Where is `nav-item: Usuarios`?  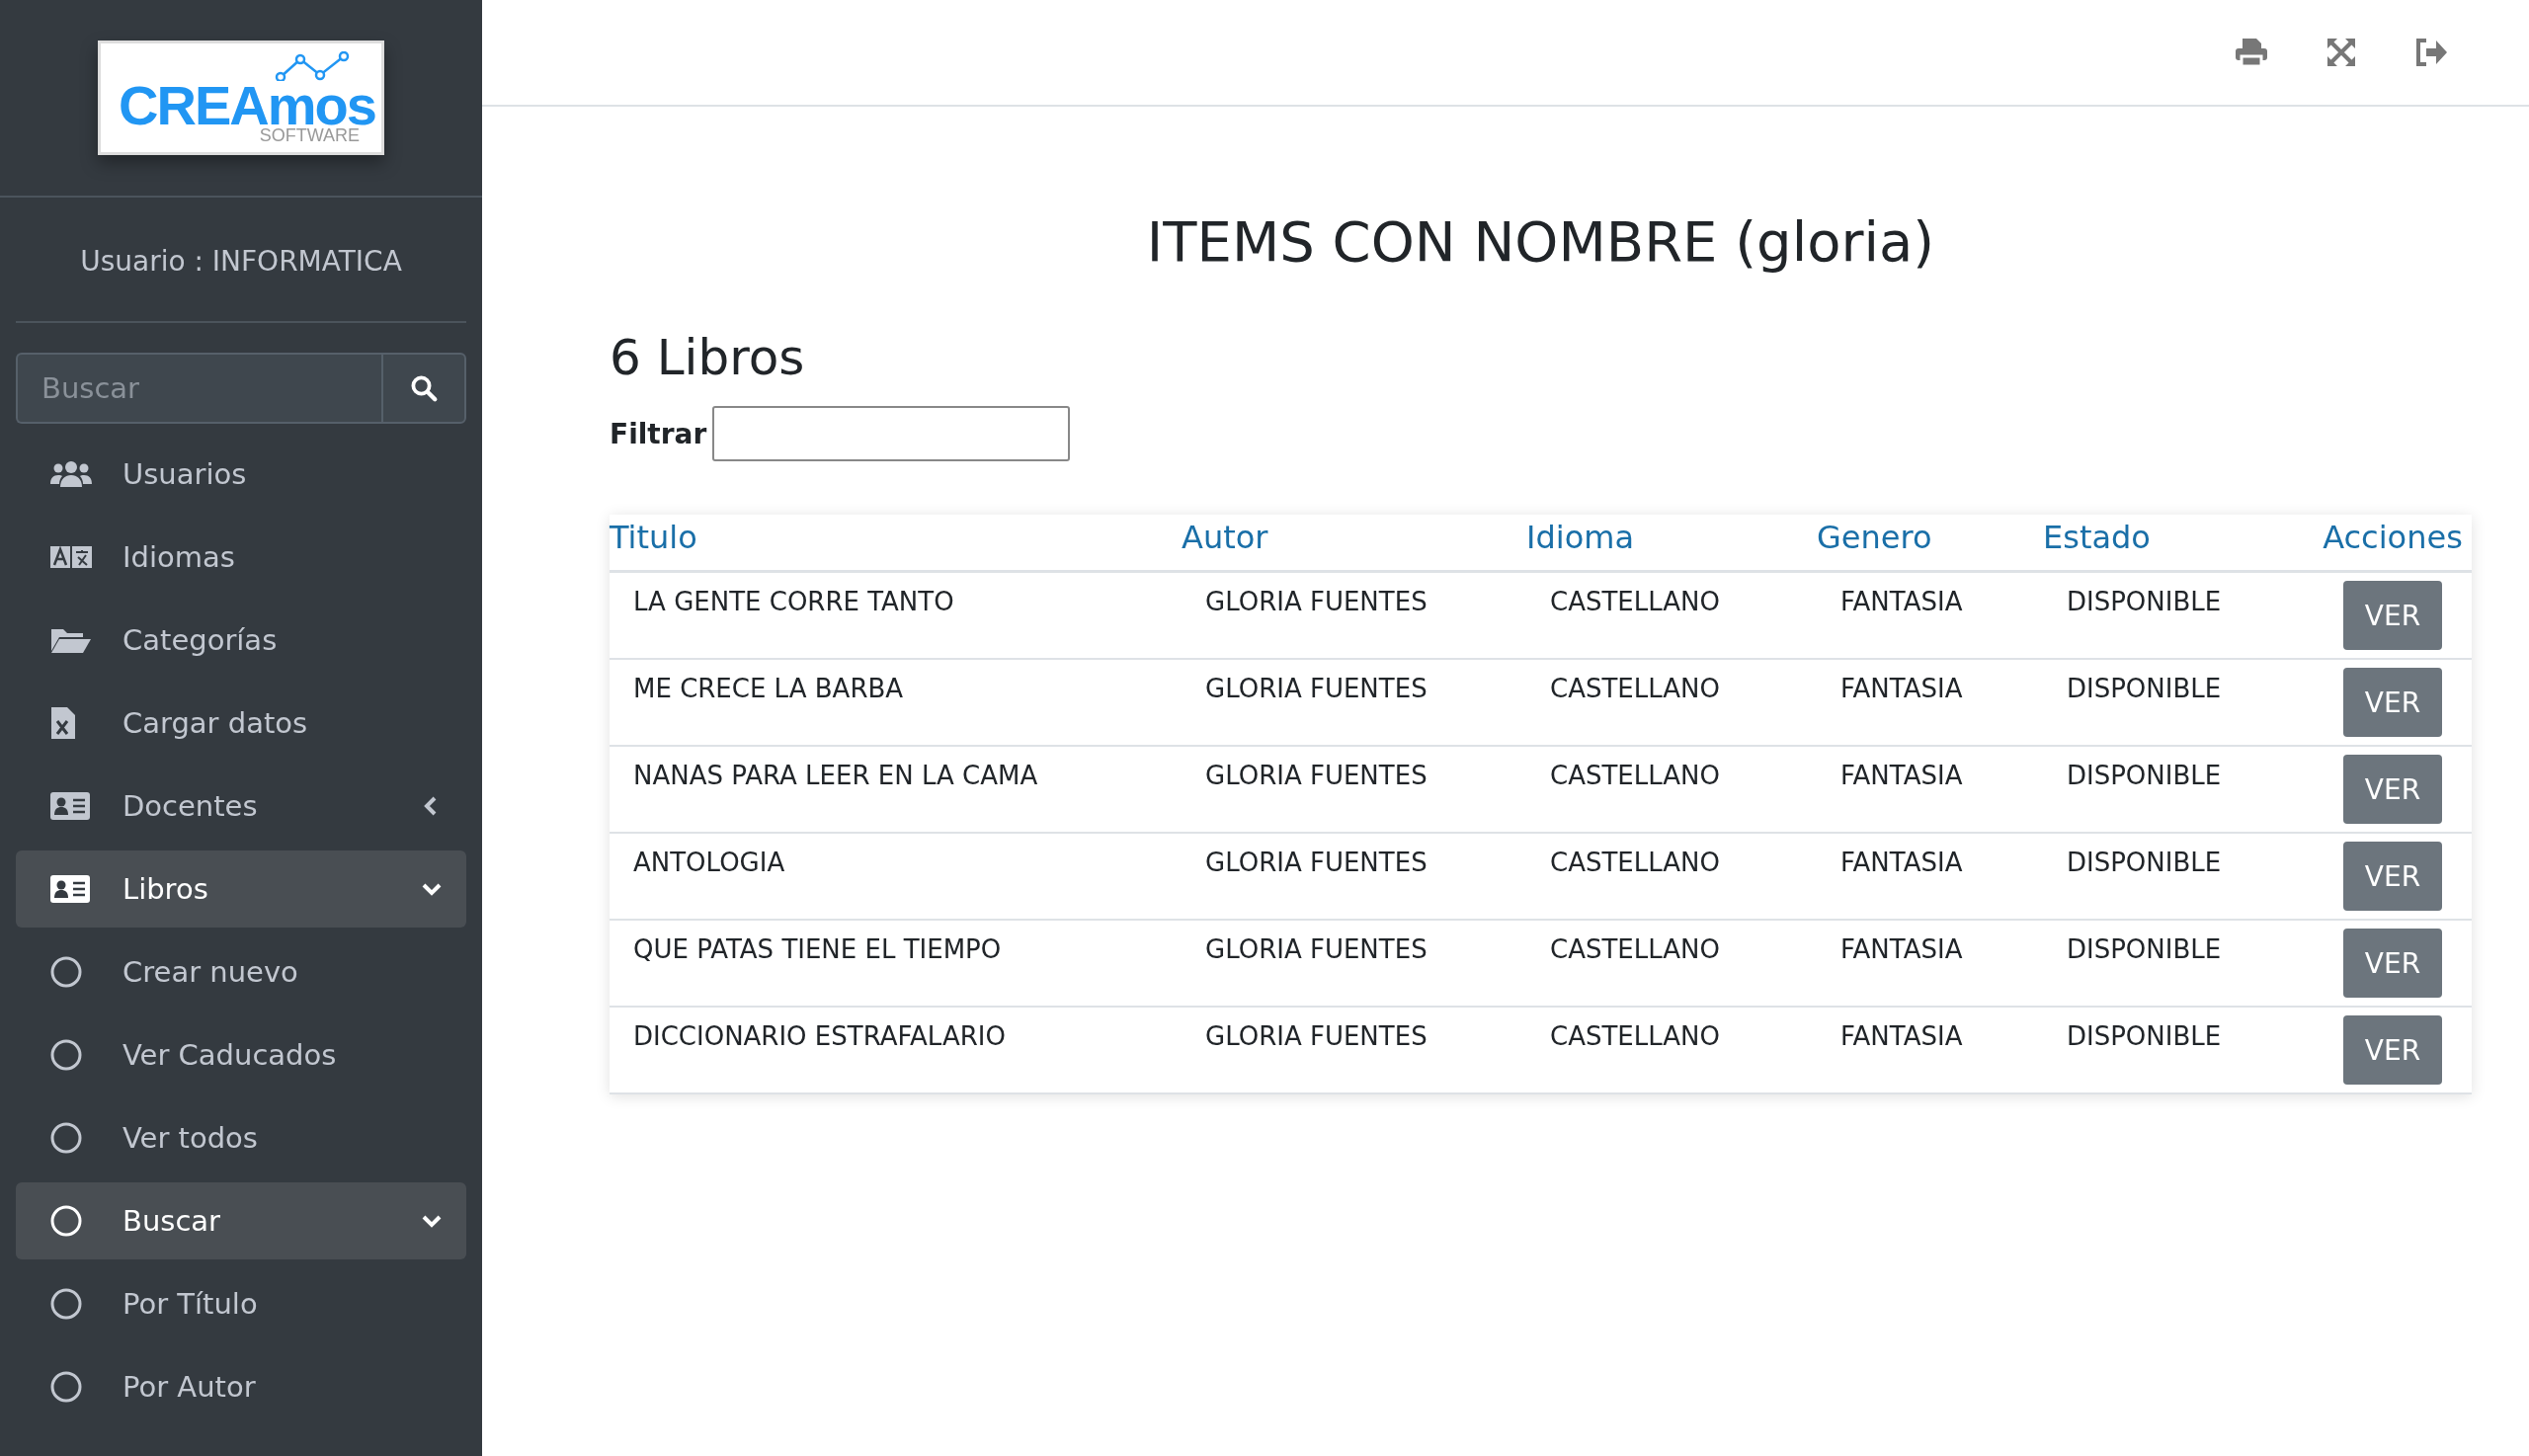
nav-item: Usuarios is located at coordinates (241, 474).